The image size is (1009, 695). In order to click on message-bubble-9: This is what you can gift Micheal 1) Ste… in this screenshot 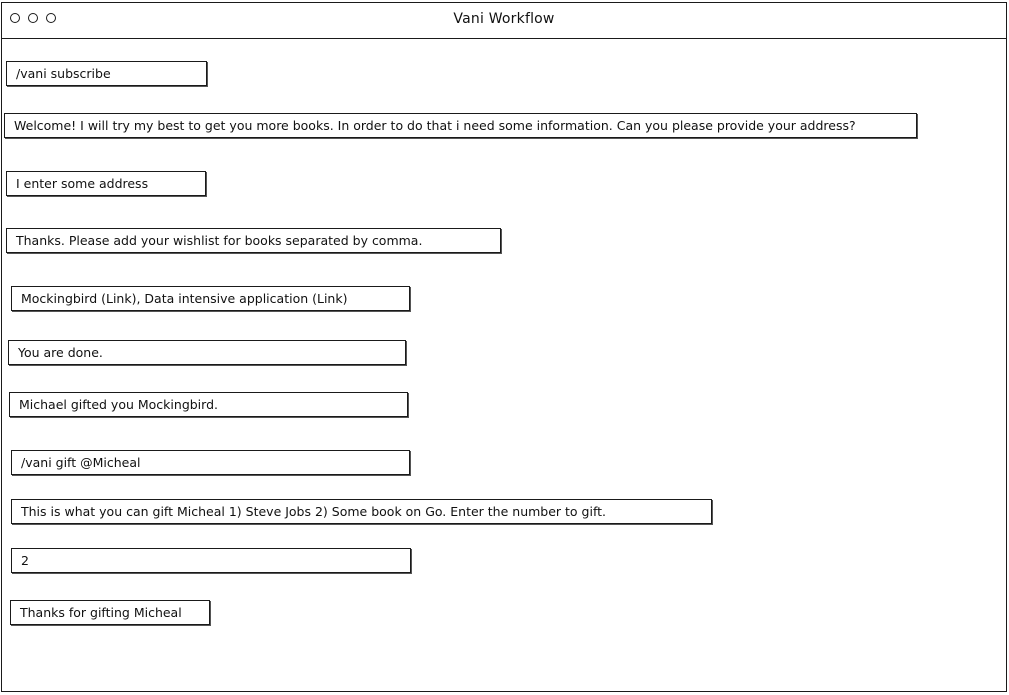, I will do `click(361, 511)`.